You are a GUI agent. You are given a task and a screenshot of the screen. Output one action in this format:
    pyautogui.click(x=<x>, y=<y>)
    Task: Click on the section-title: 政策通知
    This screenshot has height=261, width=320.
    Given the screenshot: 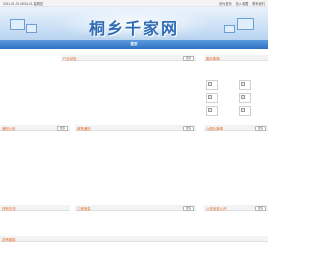 What is the action you would take?
    pyautogui.click(x=84, y=128)
    